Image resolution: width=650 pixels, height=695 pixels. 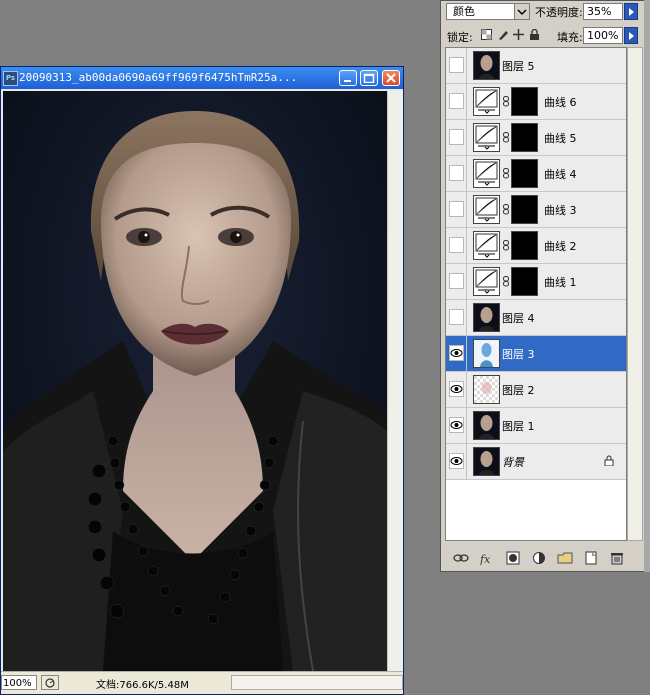 I want to click on layer-name: 曲线 1, so click(x=560, y=282).